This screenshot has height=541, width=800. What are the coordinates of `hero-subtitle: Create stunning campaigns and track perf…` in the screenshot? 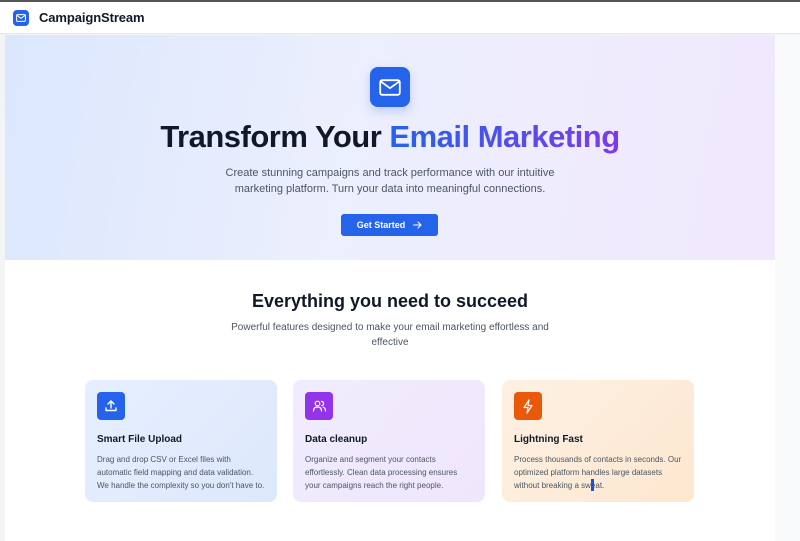 It's located at (390, 181).